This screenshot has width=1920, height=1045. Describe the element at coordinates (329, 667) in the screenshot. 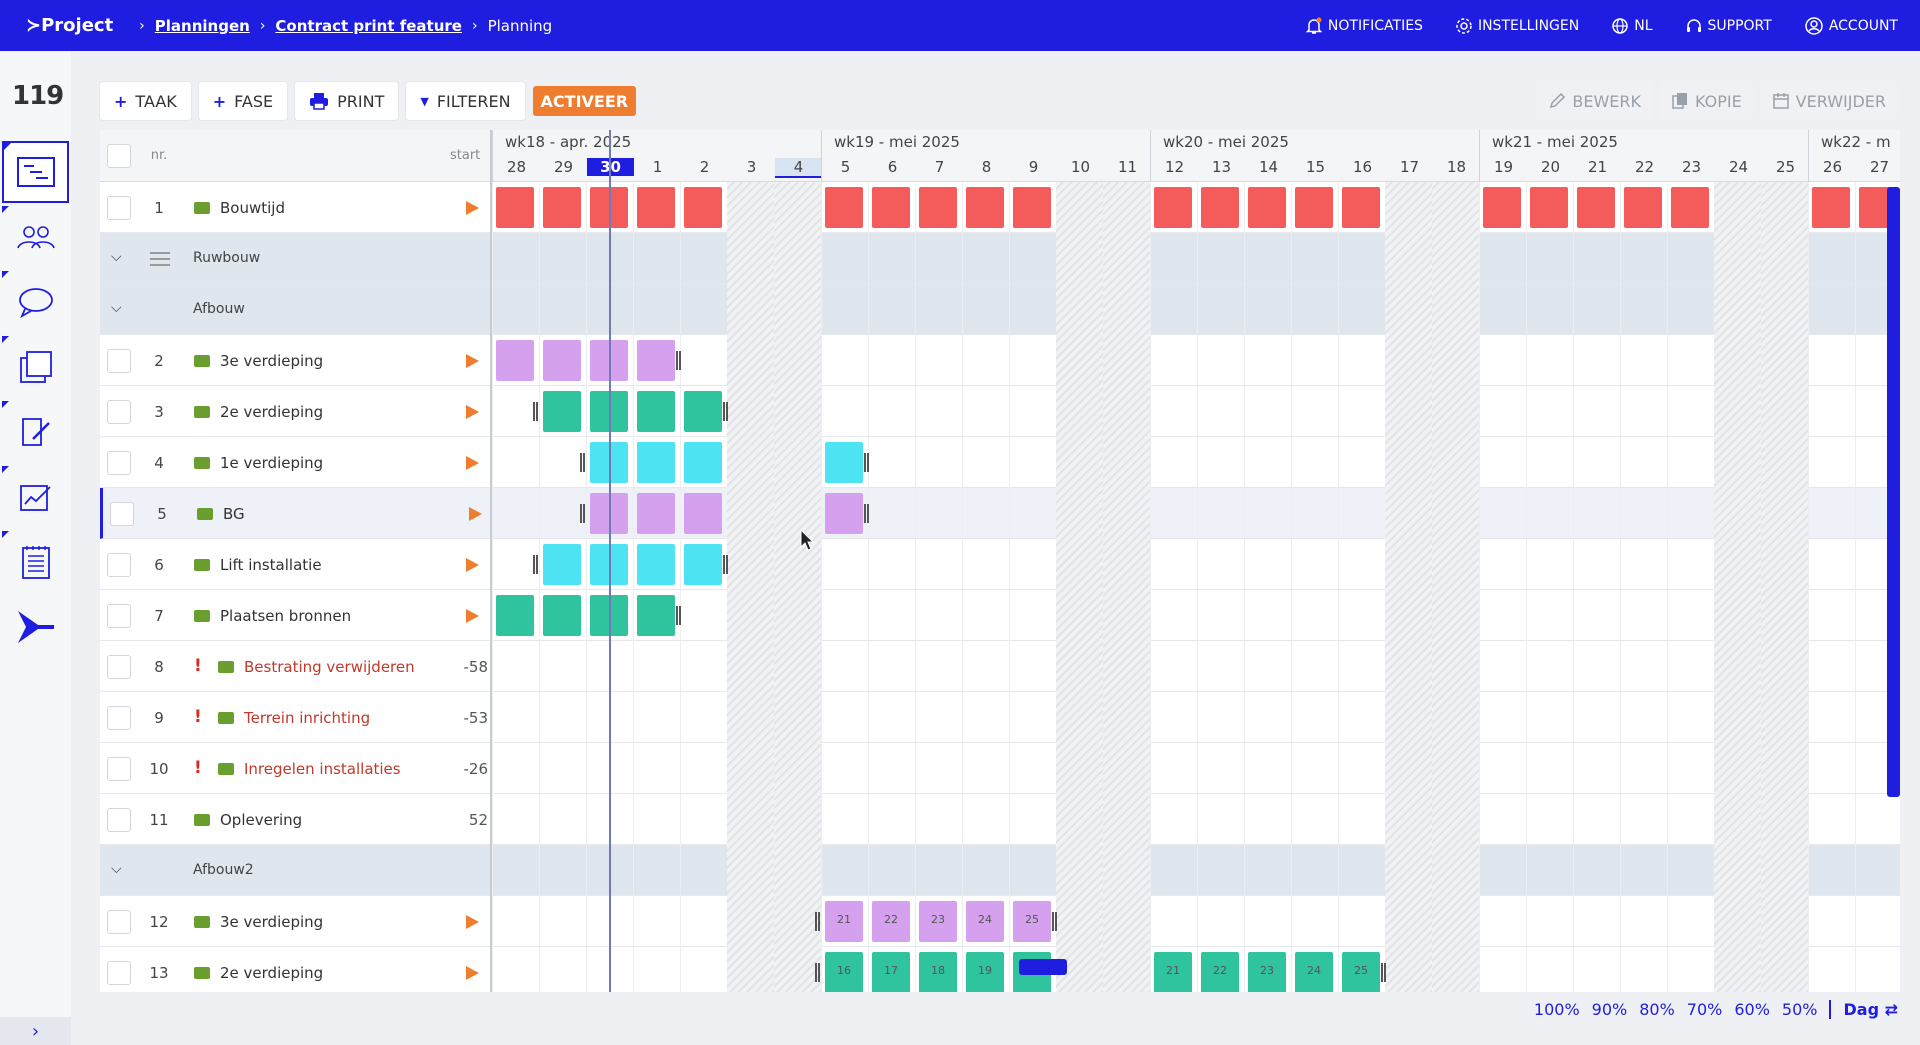

I see `task-name: Bestrating verwijderen` at that location.